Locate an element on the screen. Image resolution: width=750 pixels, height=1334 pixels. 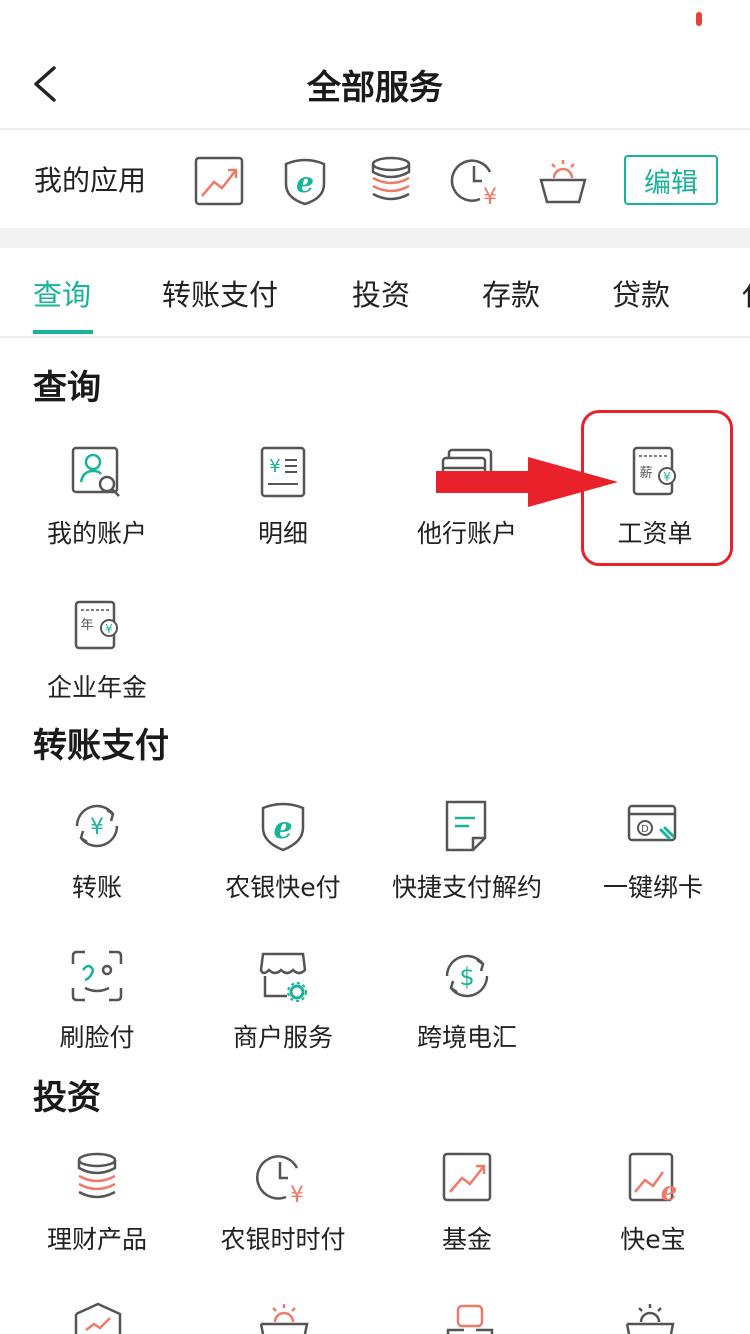
service-label: 农银快e付 is located at coordinates (283, 887).